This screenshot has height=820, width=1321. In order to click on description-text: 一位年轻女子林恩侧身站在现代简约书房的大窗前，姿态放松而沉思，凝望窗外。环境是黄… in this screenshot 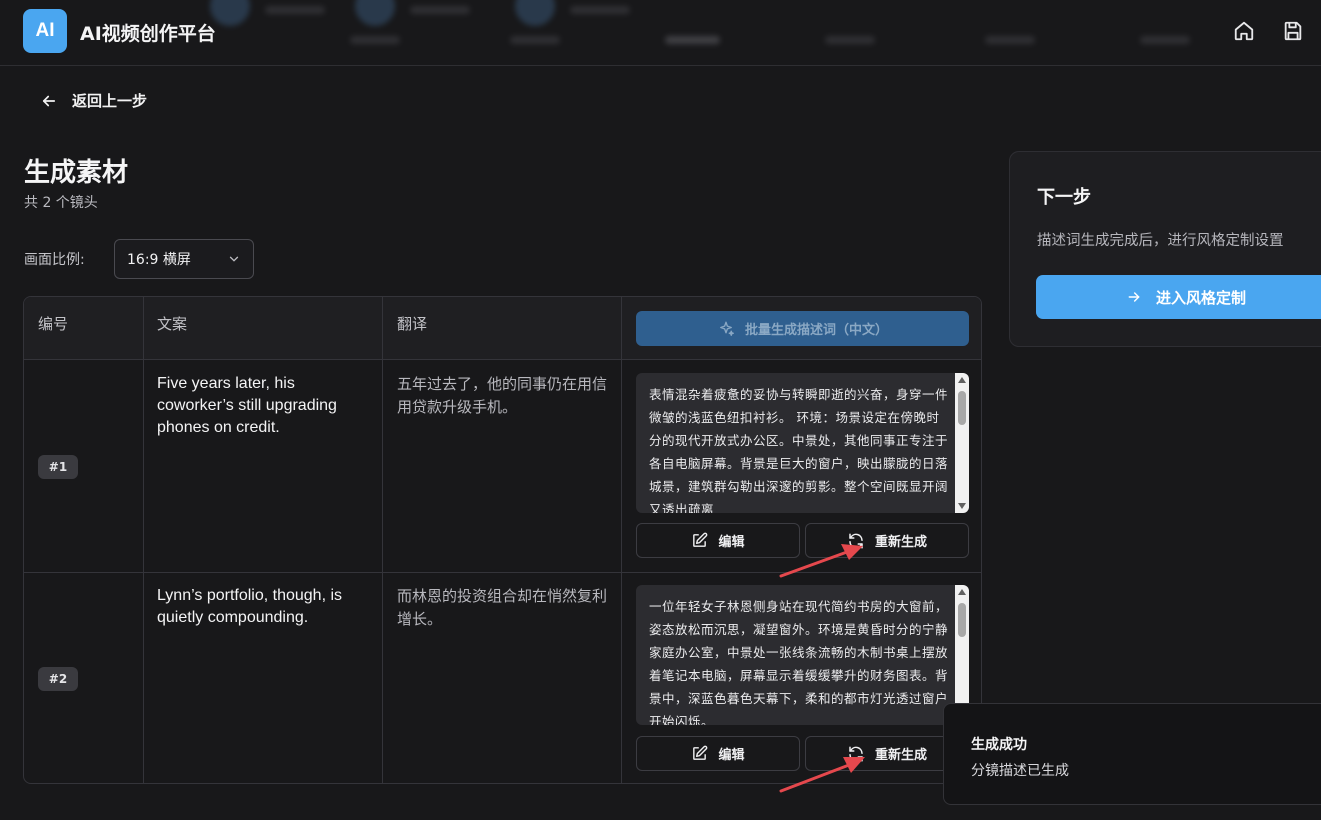, I will do `click(799, 662)`.